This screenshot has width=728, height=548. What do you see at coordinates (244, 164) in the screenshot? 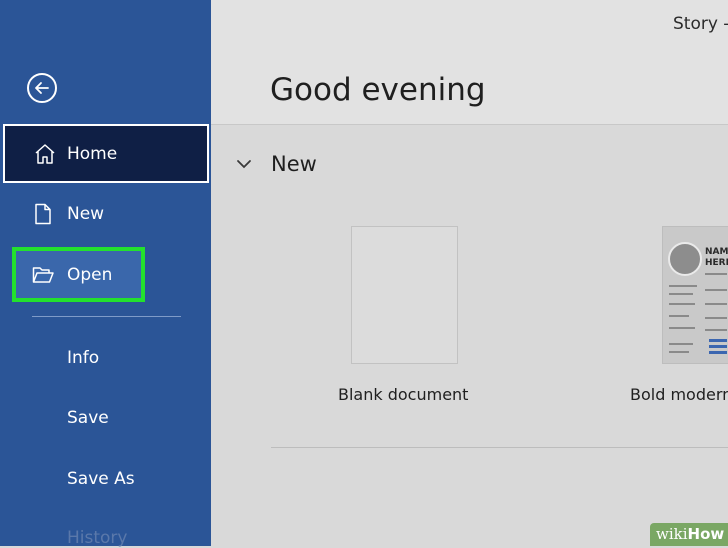
I see `chevron-down-icon` at bounding box center [244, 164].